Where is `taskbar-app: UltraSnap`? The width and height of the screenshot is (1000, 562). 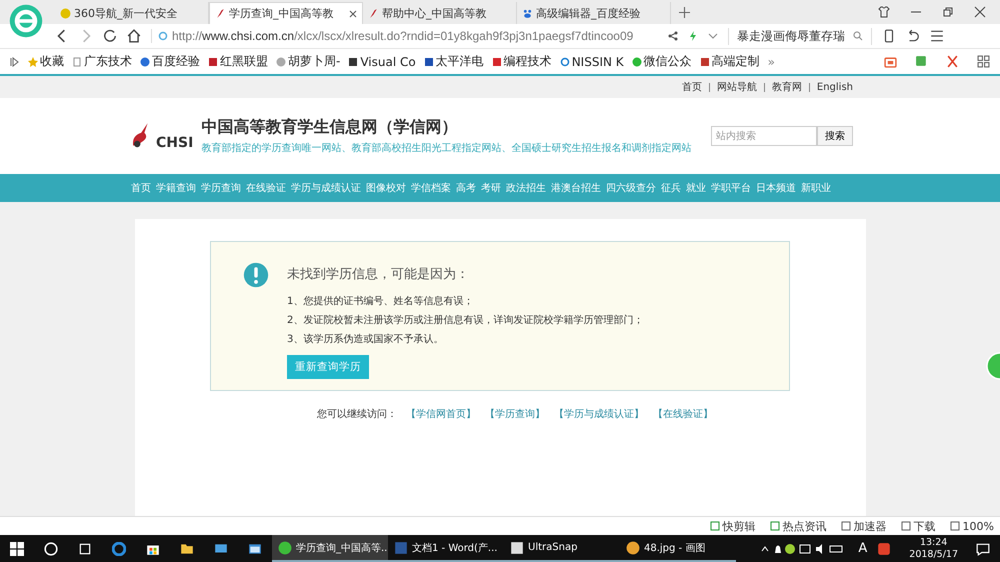
taskbar-app: UltraSnap is located at coordinates (562, 548).